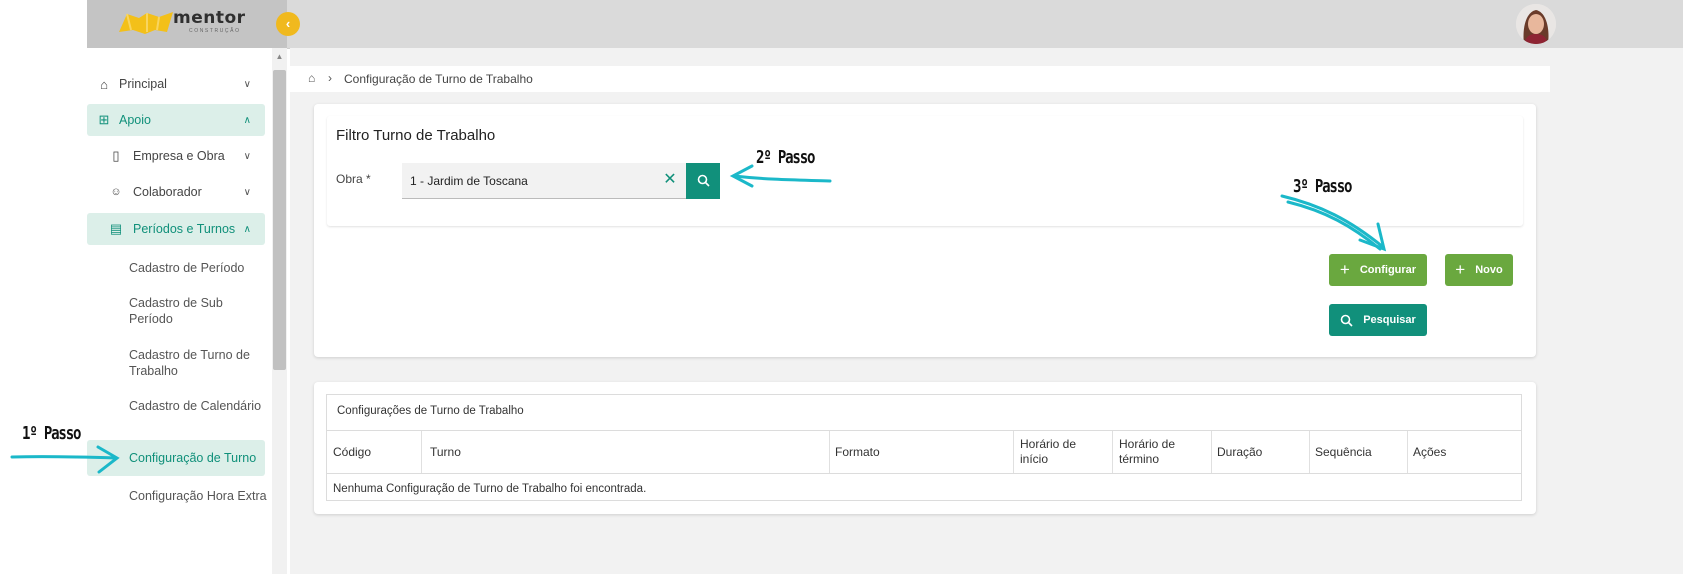 Image resolution: width=1683 pixels, height=574 pixels. What do you see at coordinates (279, 220) in the screenshot?
I see `sidebar-scroll-thumb` at bounding box center [279, 220].